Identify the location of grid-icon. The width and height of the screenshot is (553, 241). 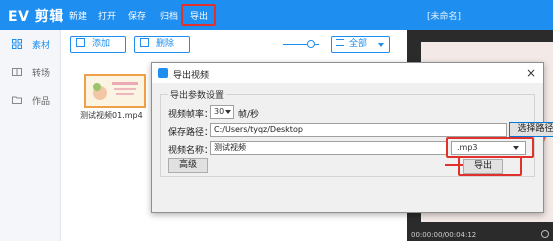
(17, 44).